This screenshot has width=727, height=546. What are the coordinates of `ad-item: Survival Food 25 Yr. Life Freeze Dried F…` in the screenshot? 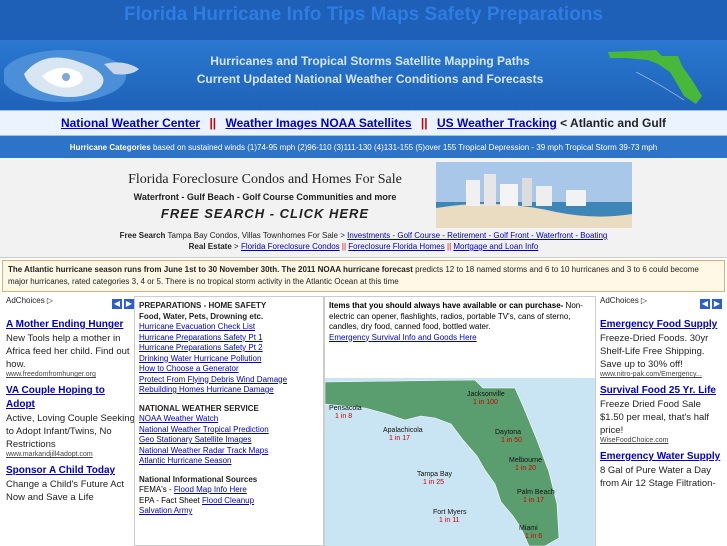 It's located at (662, 414).